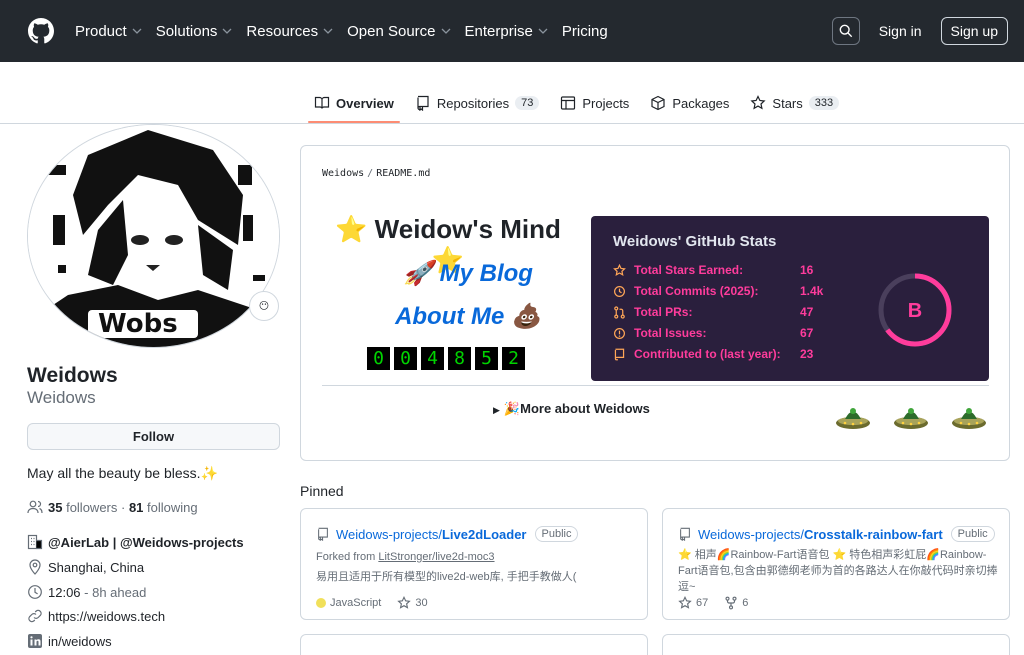 The height and width of the screenshot is (655, 1024). I want to click on linkedin-row: in/weidows, so click(69, 641).